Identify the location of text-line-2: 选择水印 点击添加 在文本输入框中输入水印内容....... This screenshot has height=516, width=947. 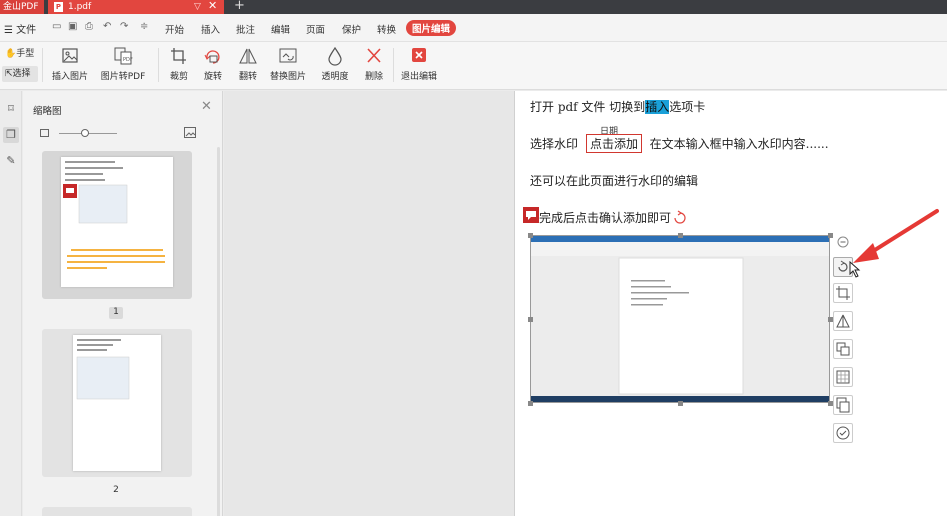
(679, 143).